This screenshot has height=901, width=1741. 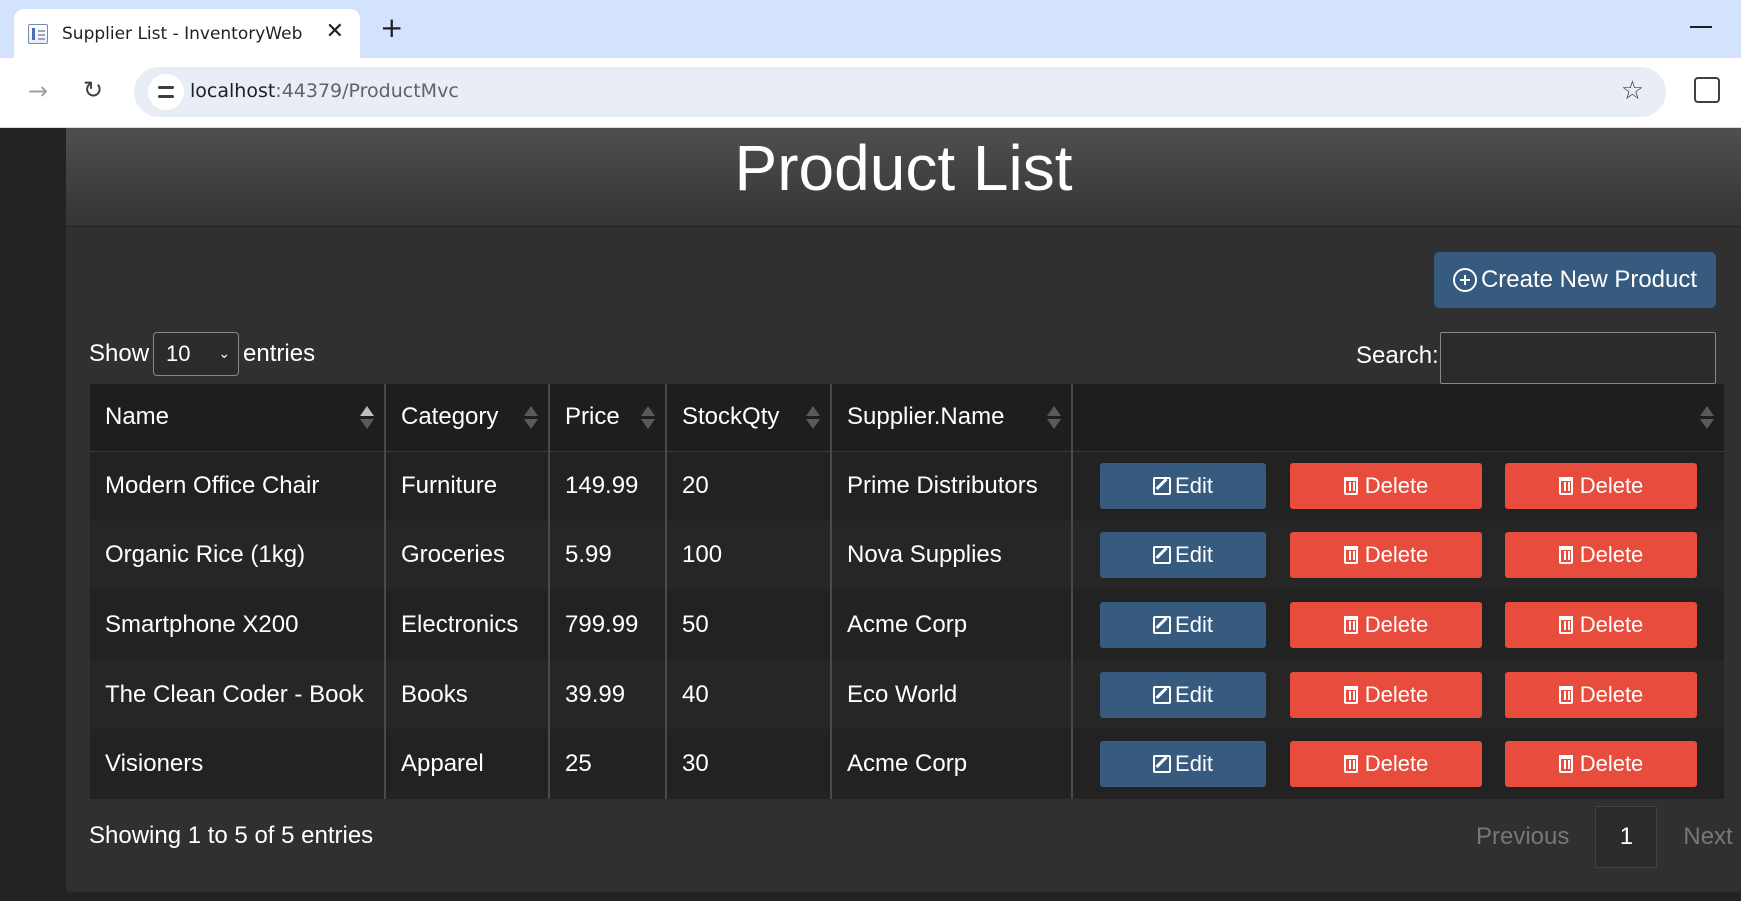 I want to click on column-header-category: Category, so click(x=467, y=418).